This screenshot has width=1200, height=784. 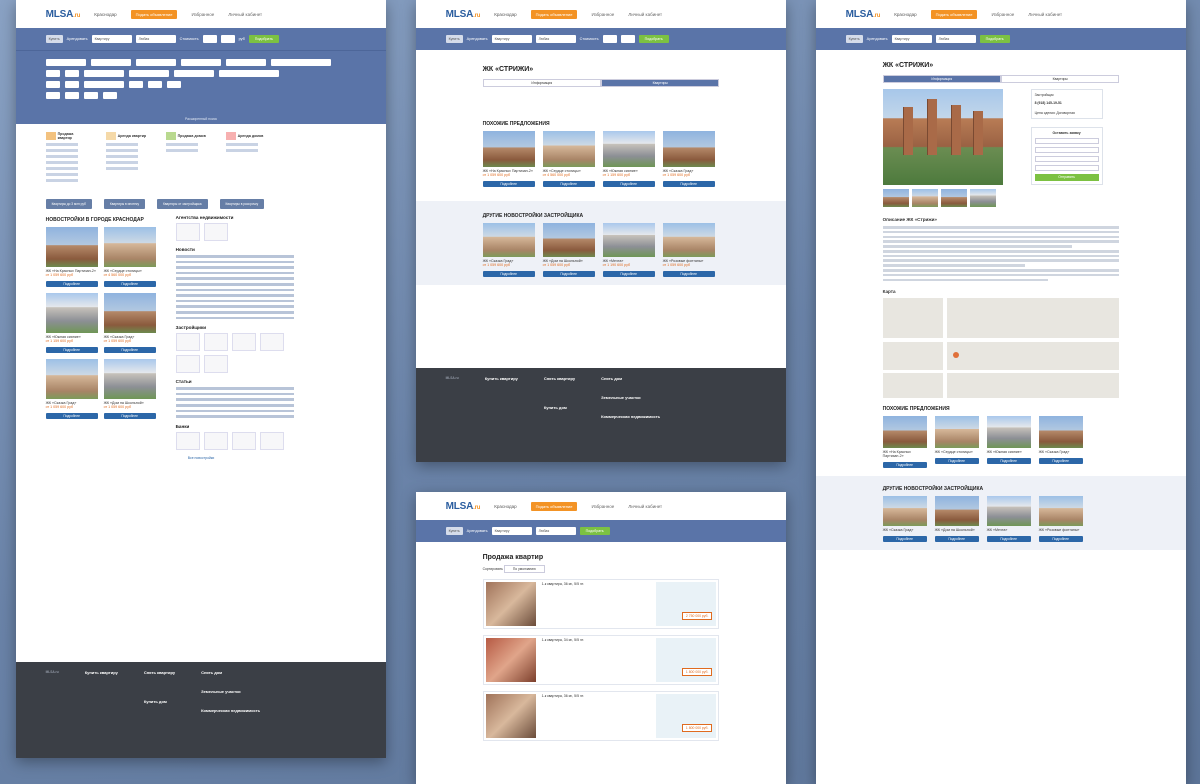 What do you see at coordinates (630, 378) in the screenshot?
I see `footer-col-title: Снять дом` at bounding box center [630, 378].